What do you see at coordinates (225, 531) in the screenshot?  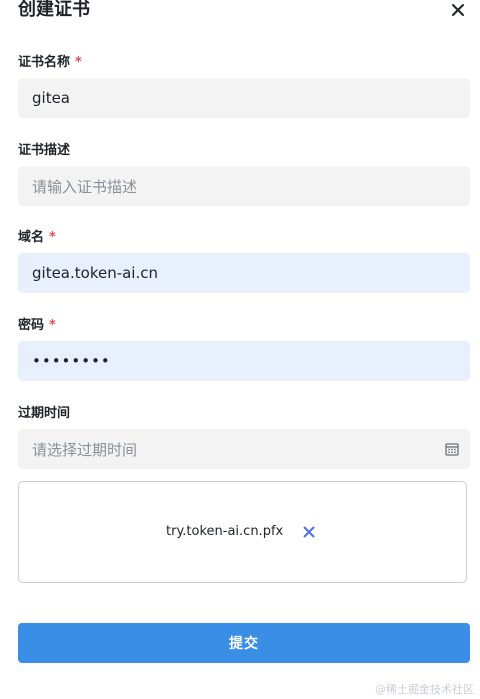 I see `uploaded-file-name: try.token-ai.cn.pfx` at bounding box center [225, 531].